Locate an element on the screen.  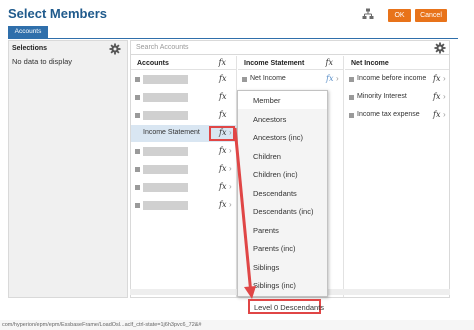
list-item: Income before income fx › is located at coordinates (397, 79).